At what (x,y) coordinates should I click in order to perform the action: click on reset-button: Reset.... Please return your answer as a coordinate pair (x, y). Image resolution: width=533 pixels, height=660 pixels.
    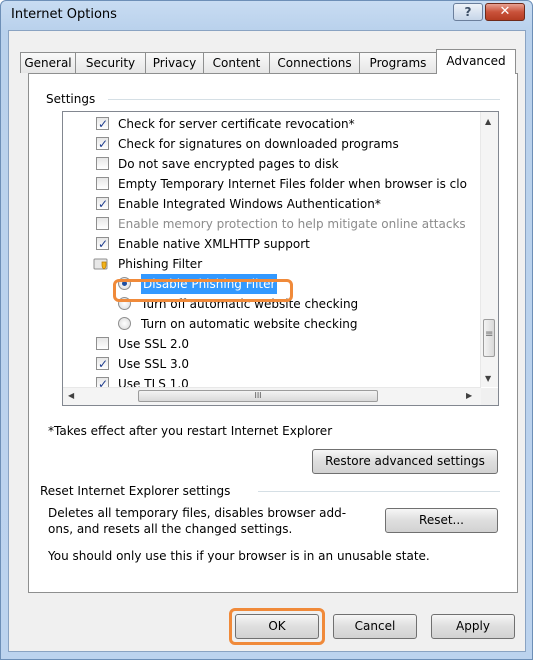
    Looking at the image, I should click on (441, 520).